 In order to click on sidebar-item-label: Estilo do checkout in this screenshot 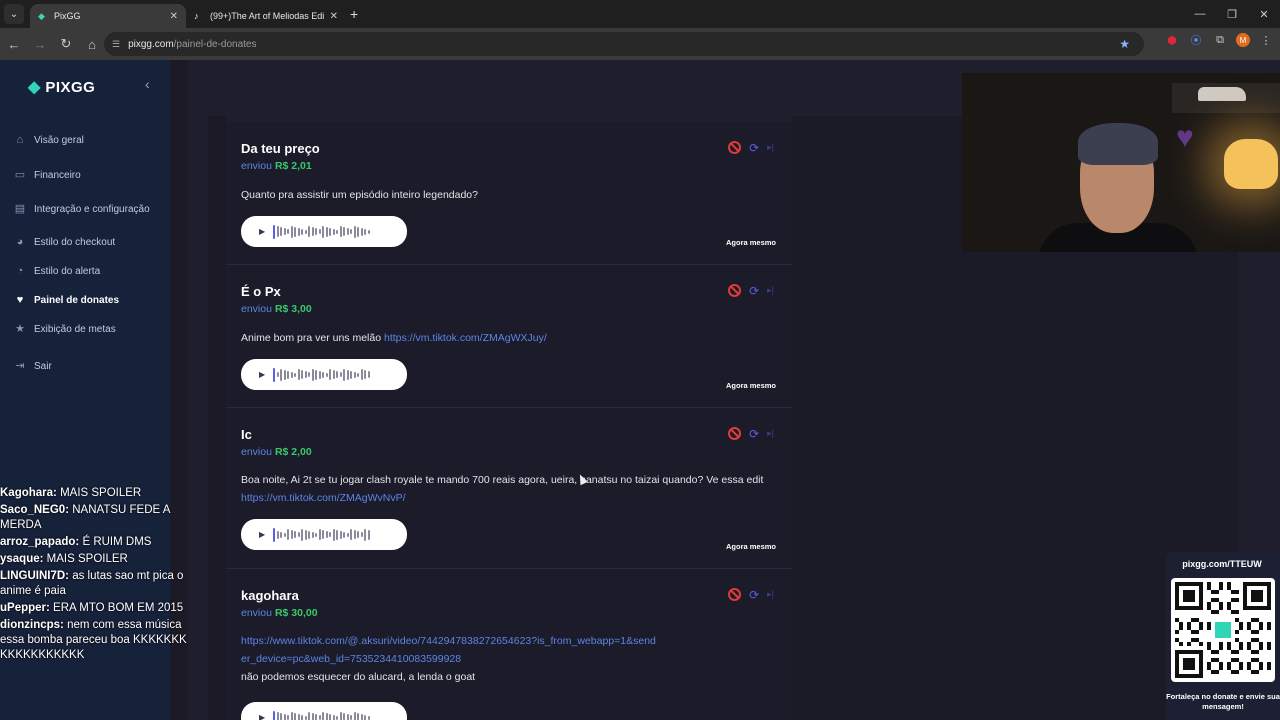, I will do `click(75, 242)`.